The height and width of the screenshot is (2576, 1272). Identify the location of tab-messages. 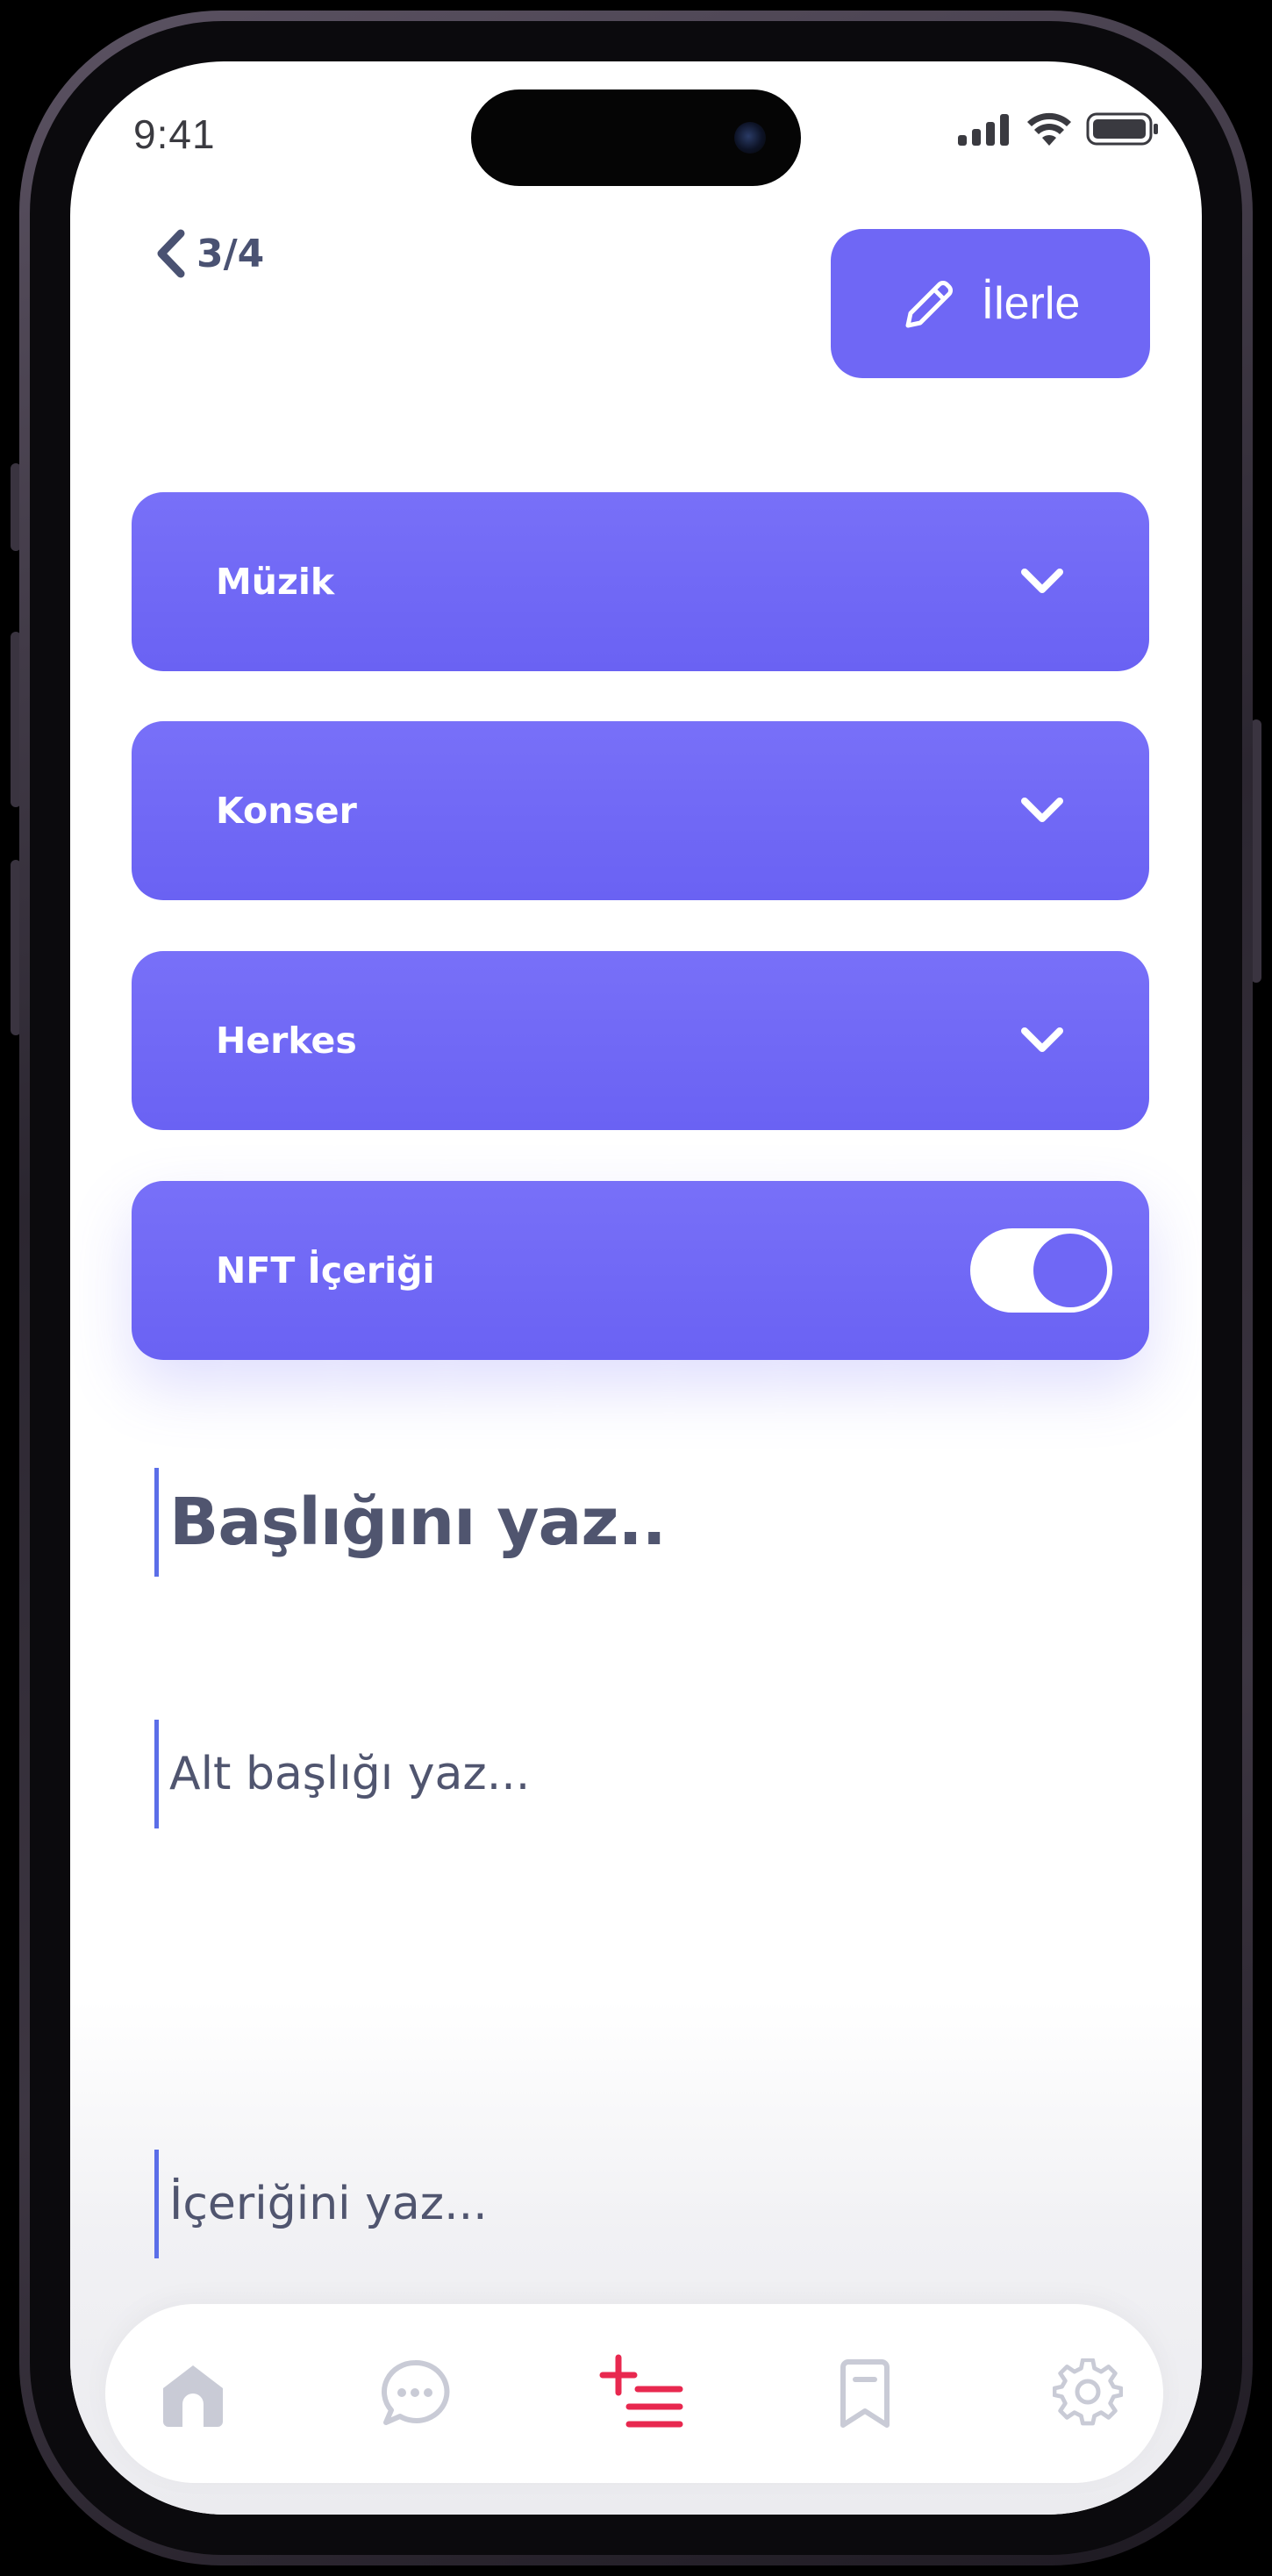
(415, 2393).